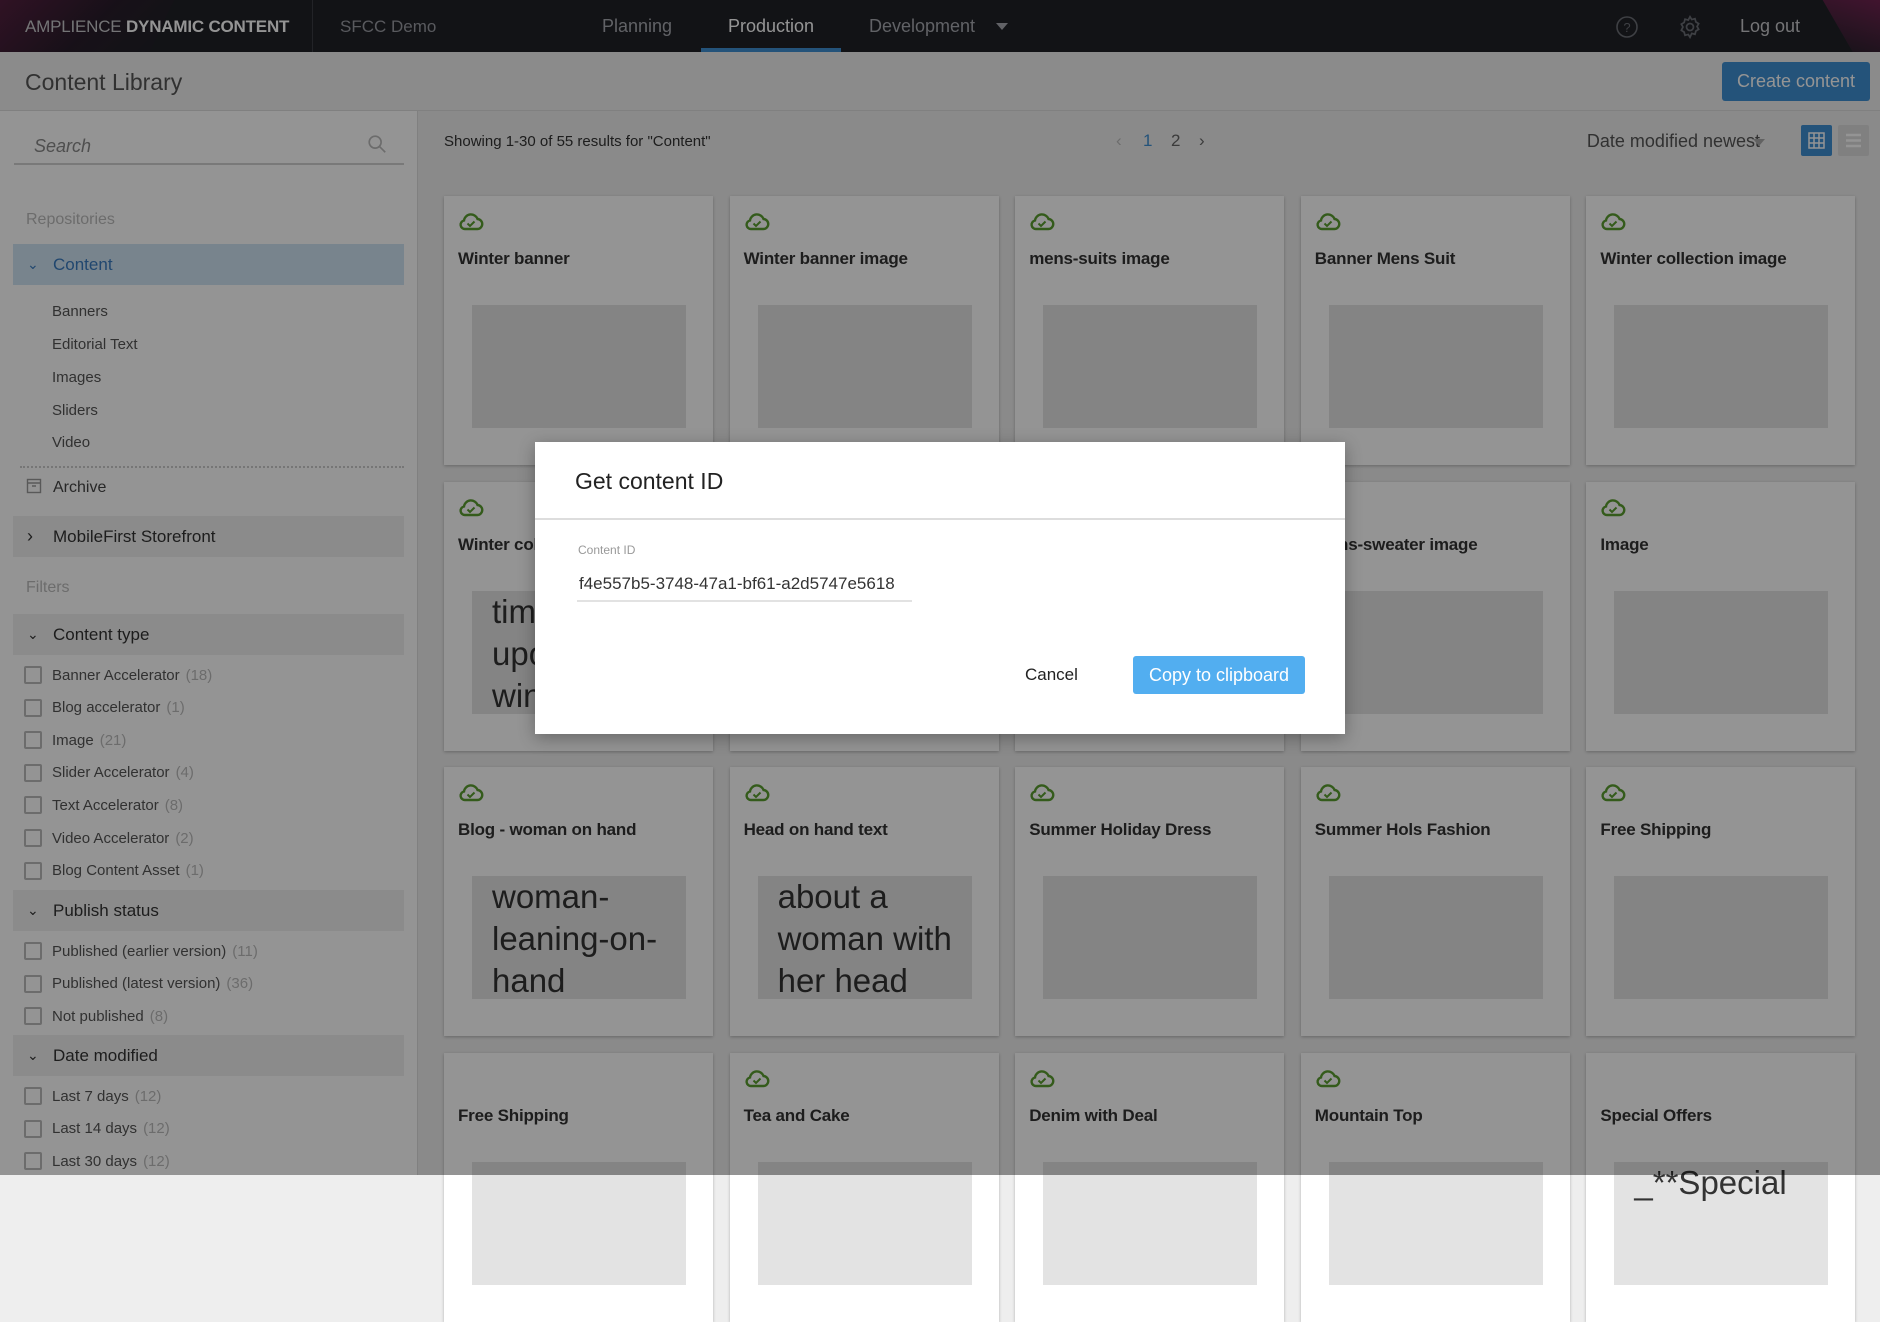 This screenshot has height=1322, width=1880. Describe the element at coordinates (607, 550) in the screenshot. I see `content-id-label: Content ID` at that location.